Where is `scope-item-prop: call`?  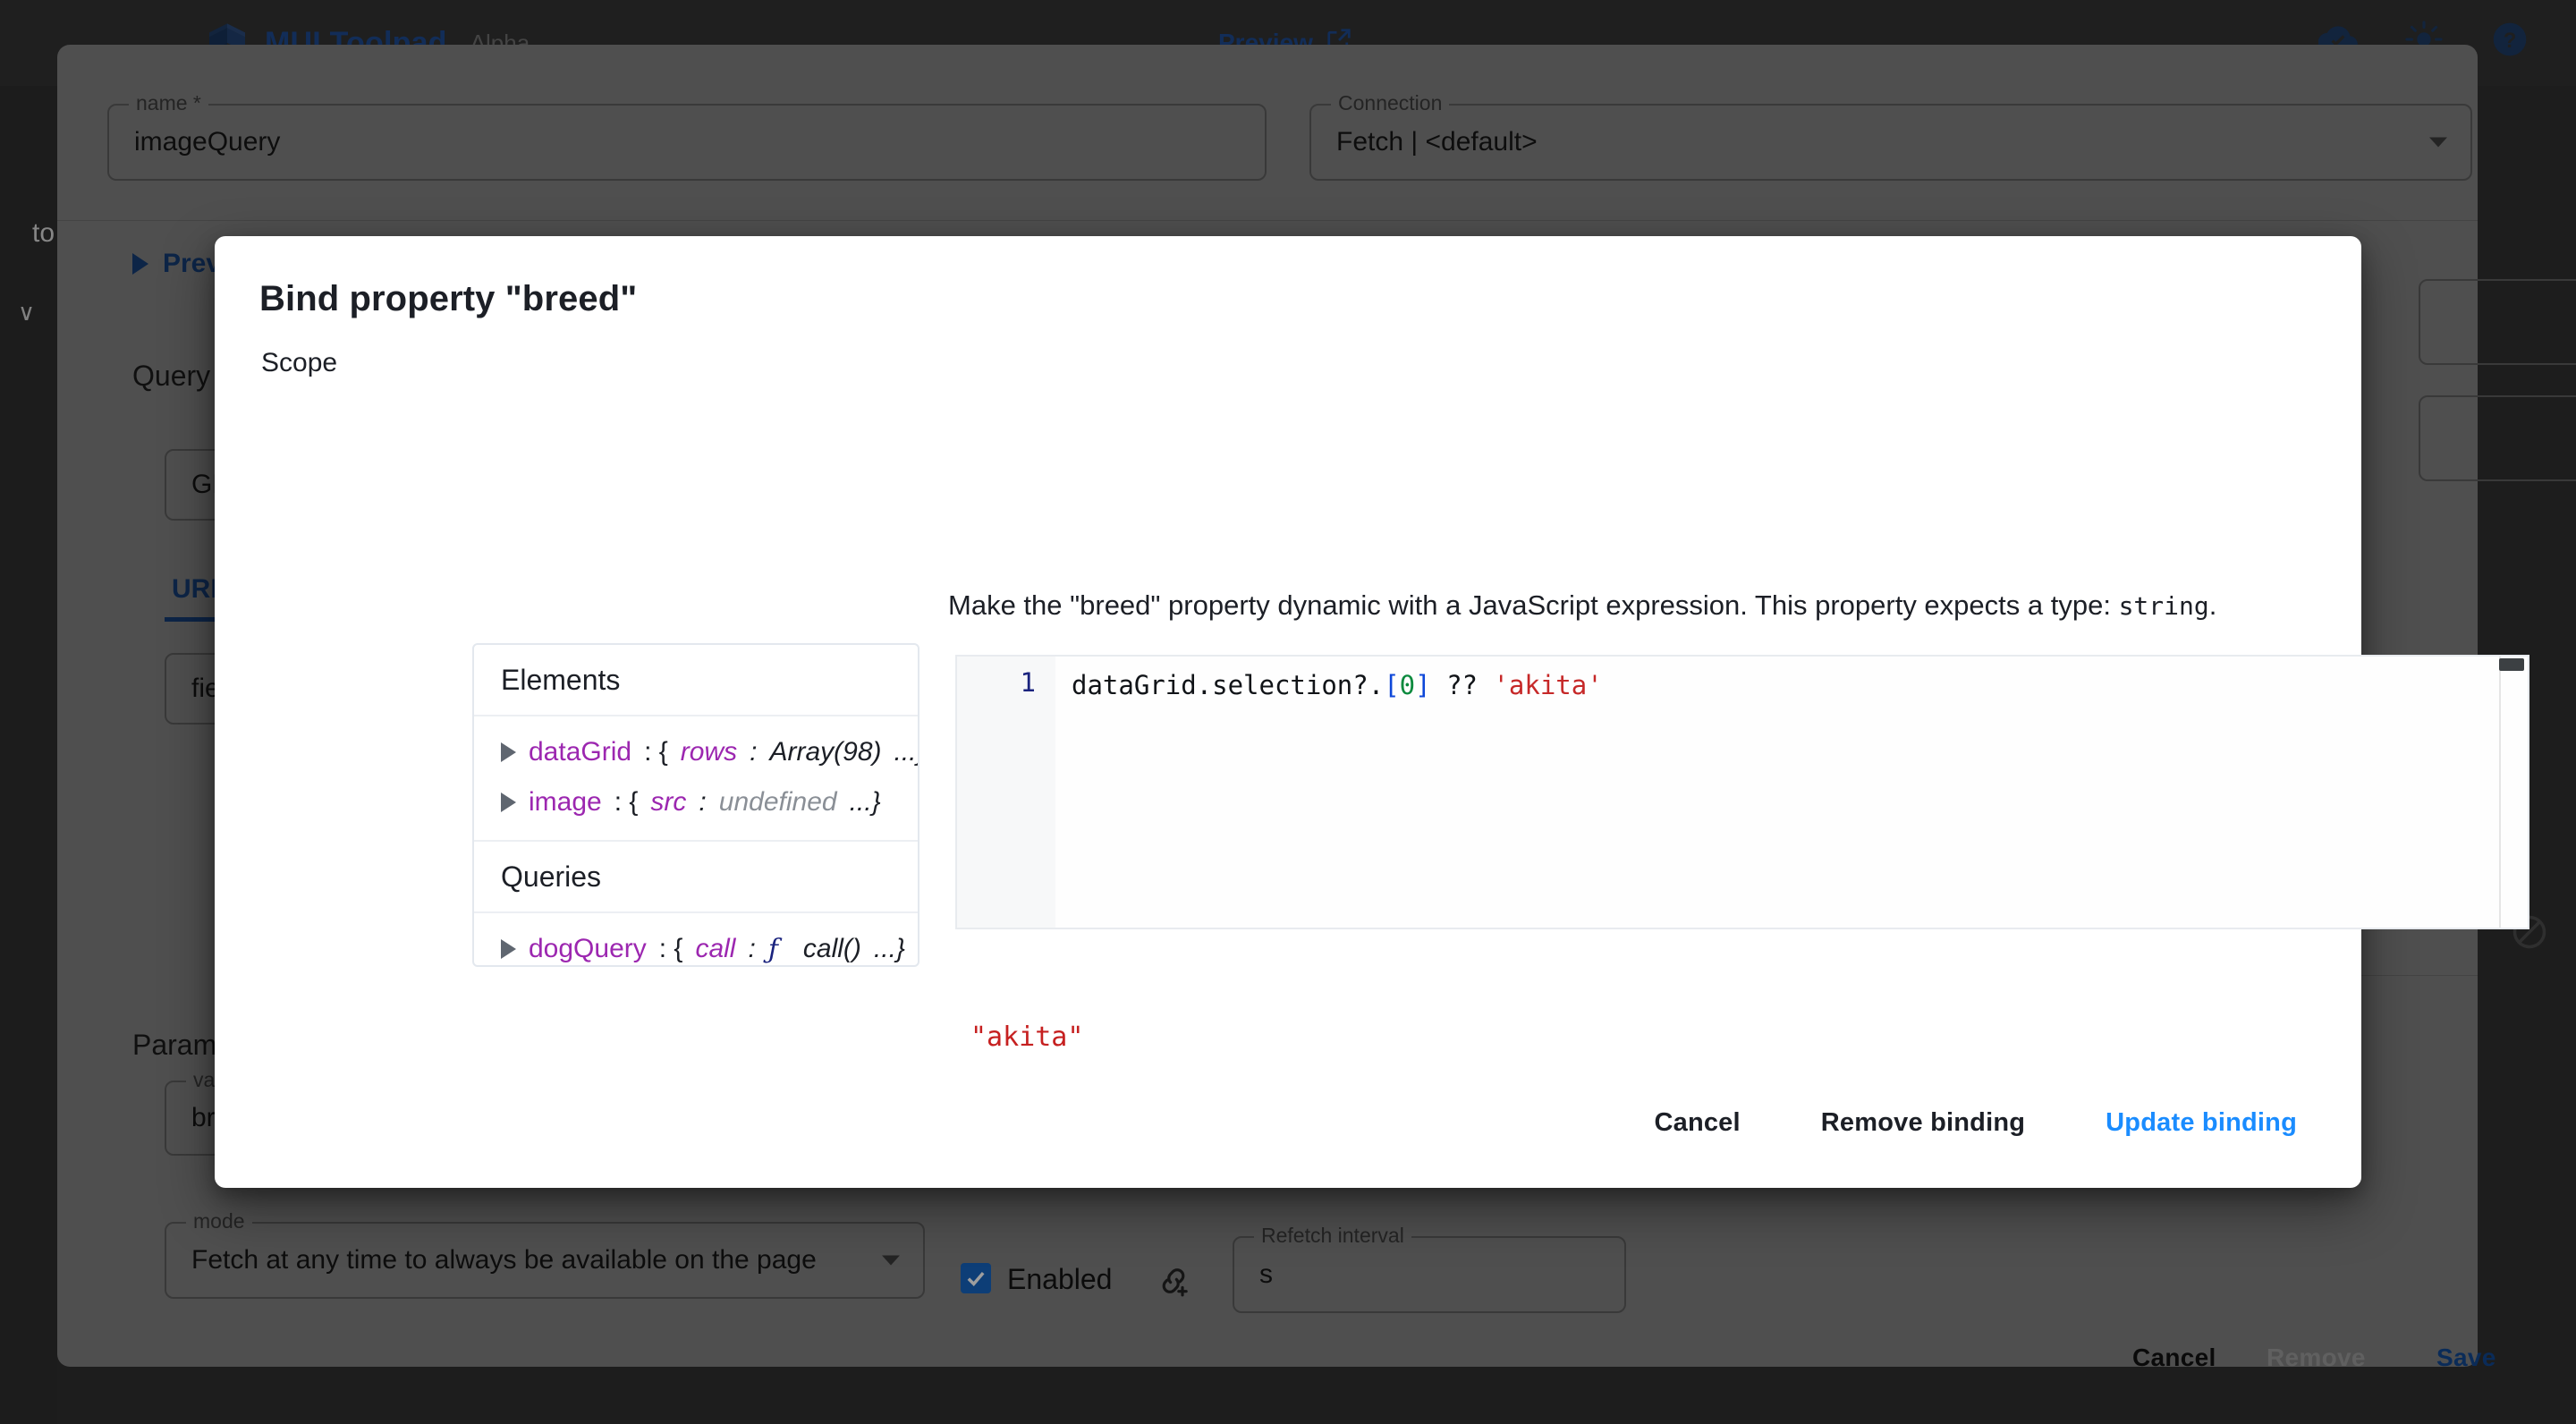
scope-item-prop: call is located at coordinates (715, 948).